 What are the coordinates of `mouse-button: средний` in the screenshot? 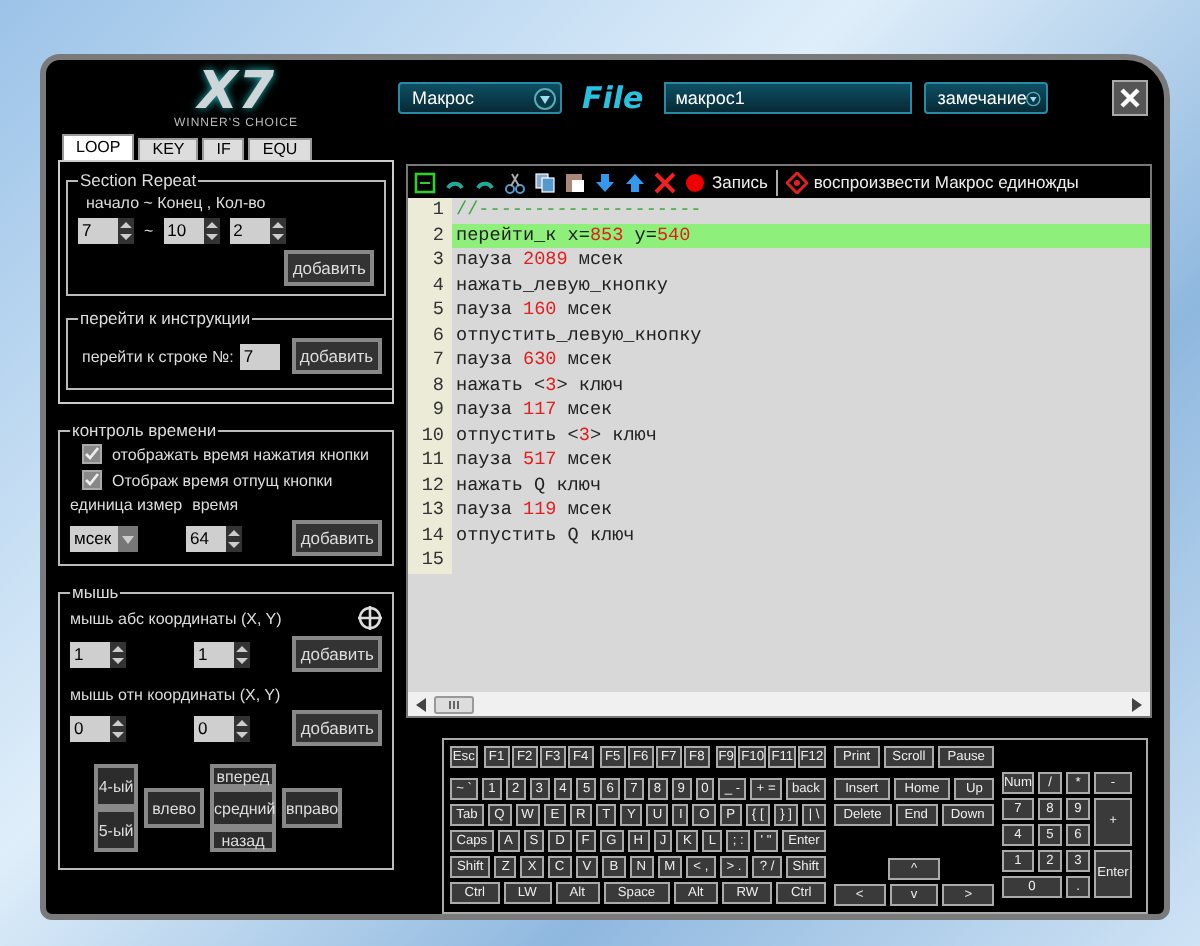 It's located at (243, 808).